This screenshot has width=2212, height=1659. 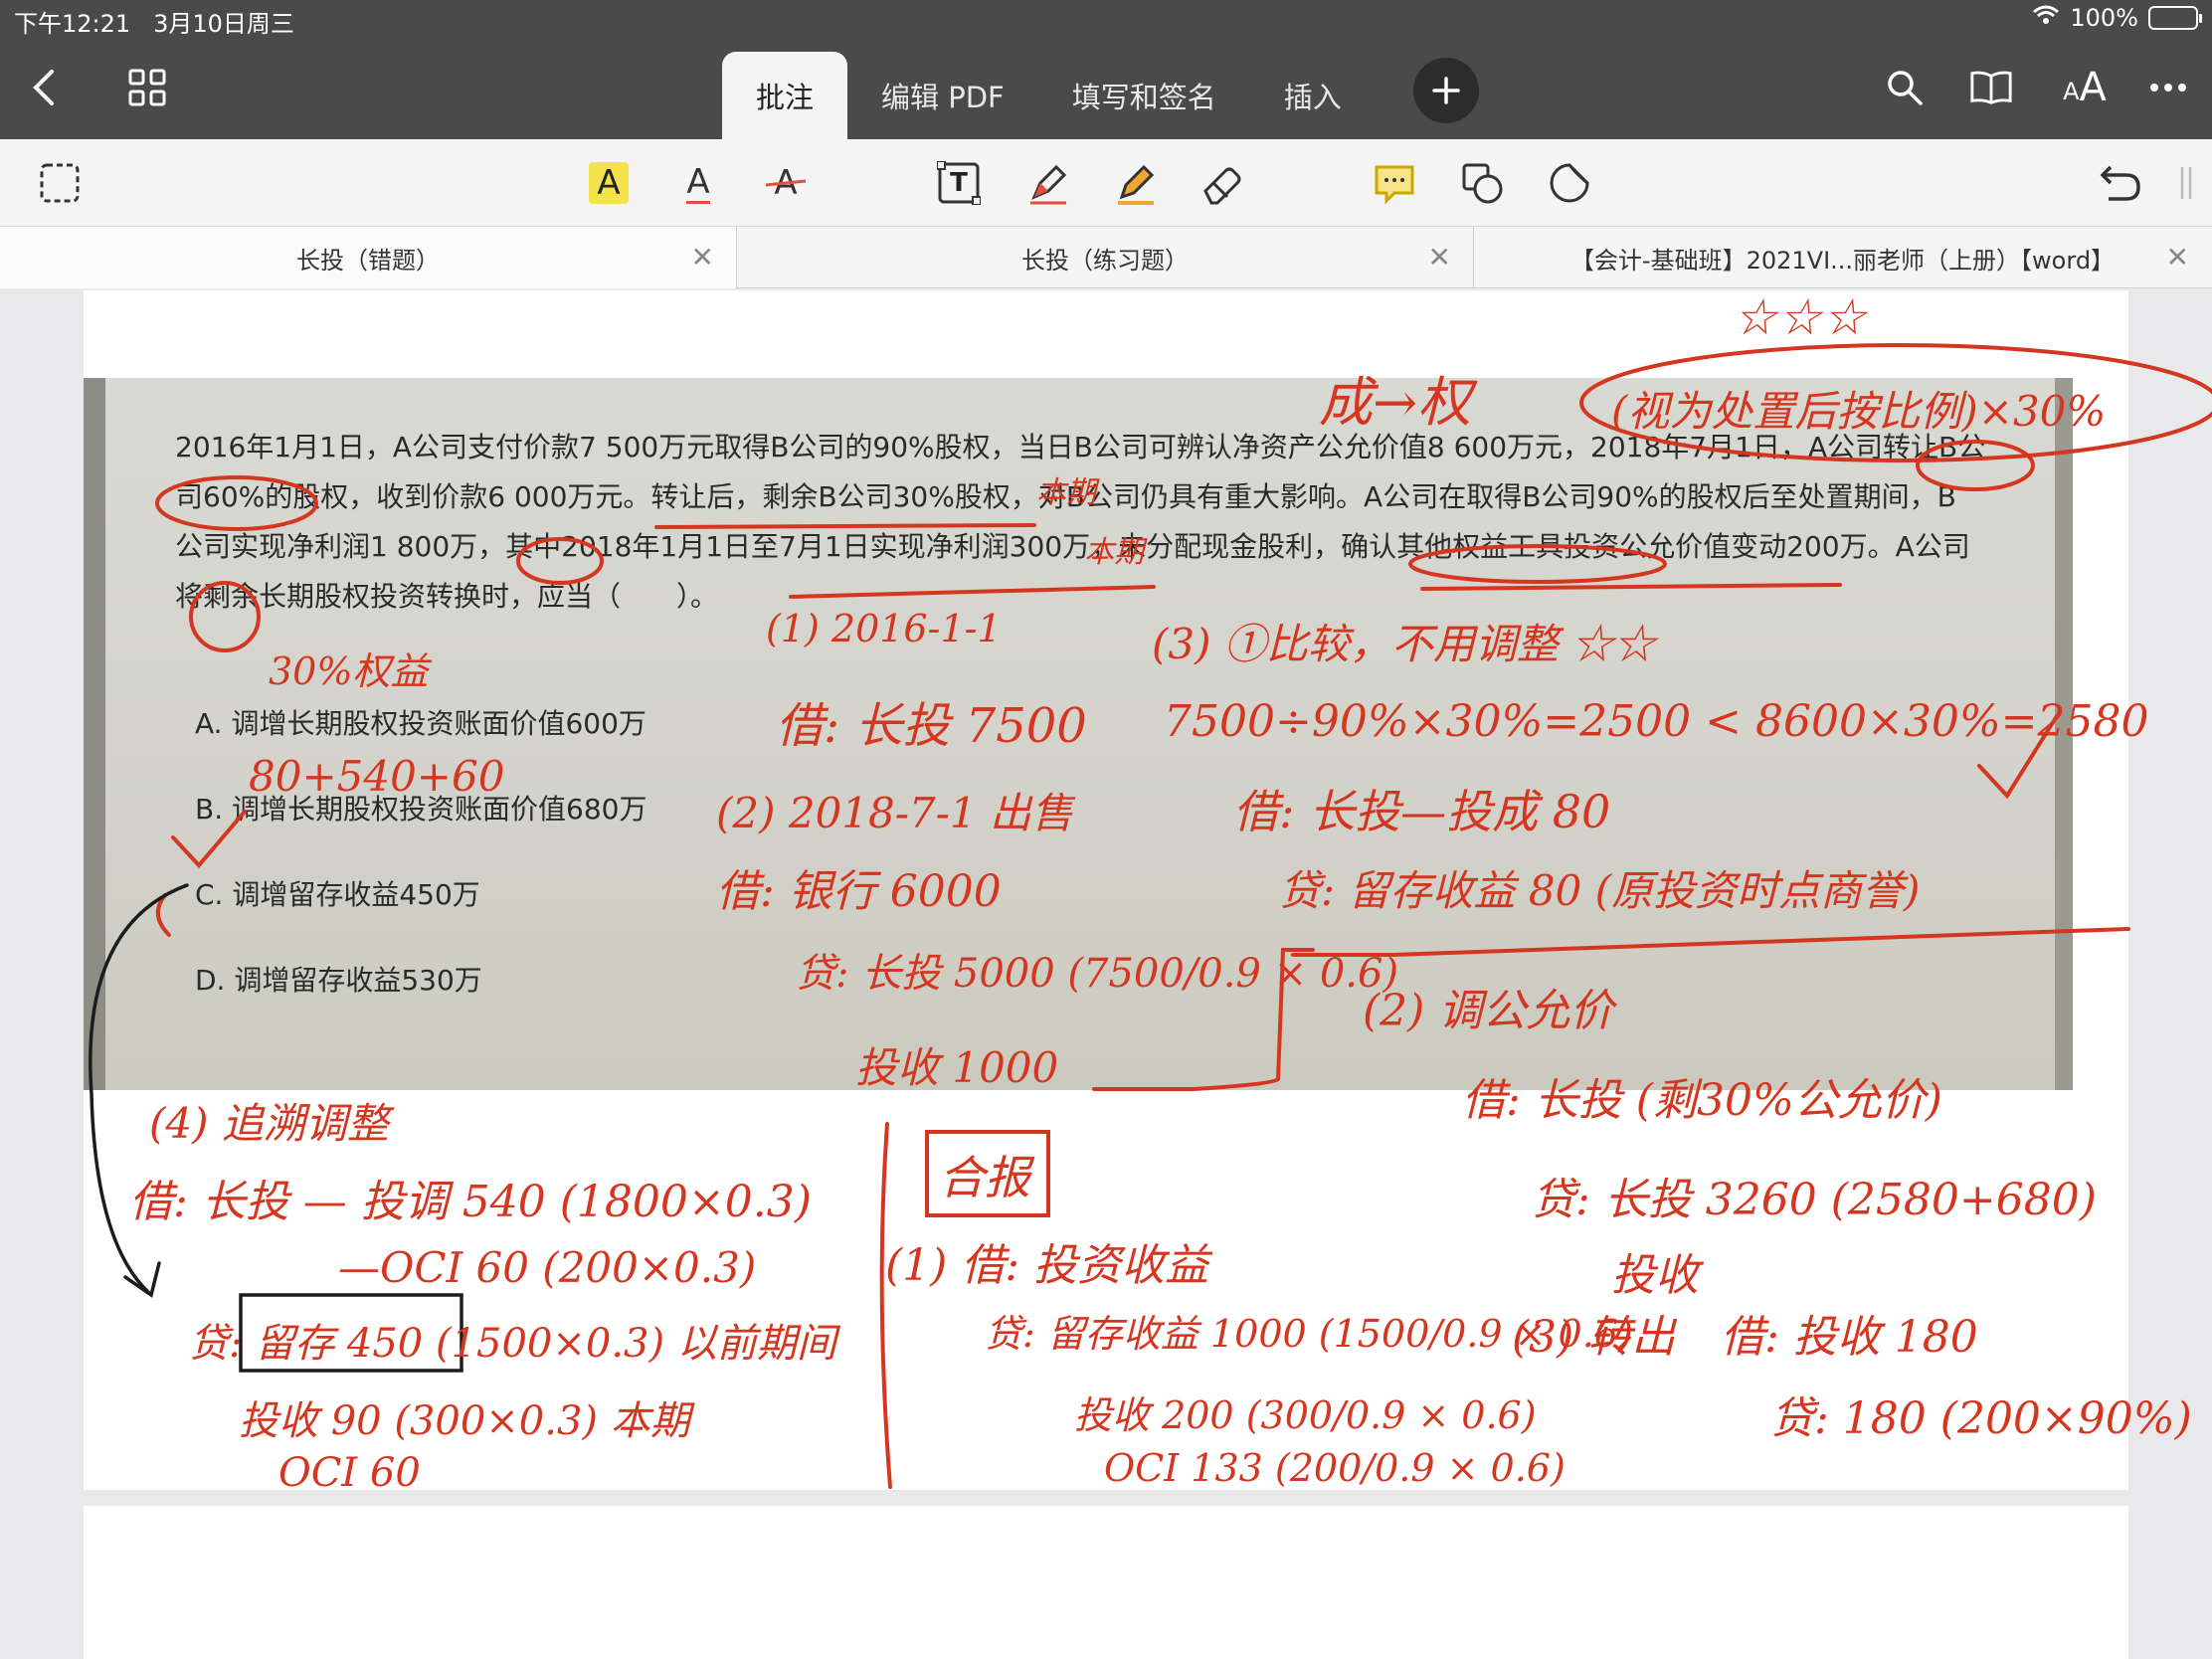 I want to click on hw-cons-1: (1) 借: 投资收益, so click(x=1047, y=1265).